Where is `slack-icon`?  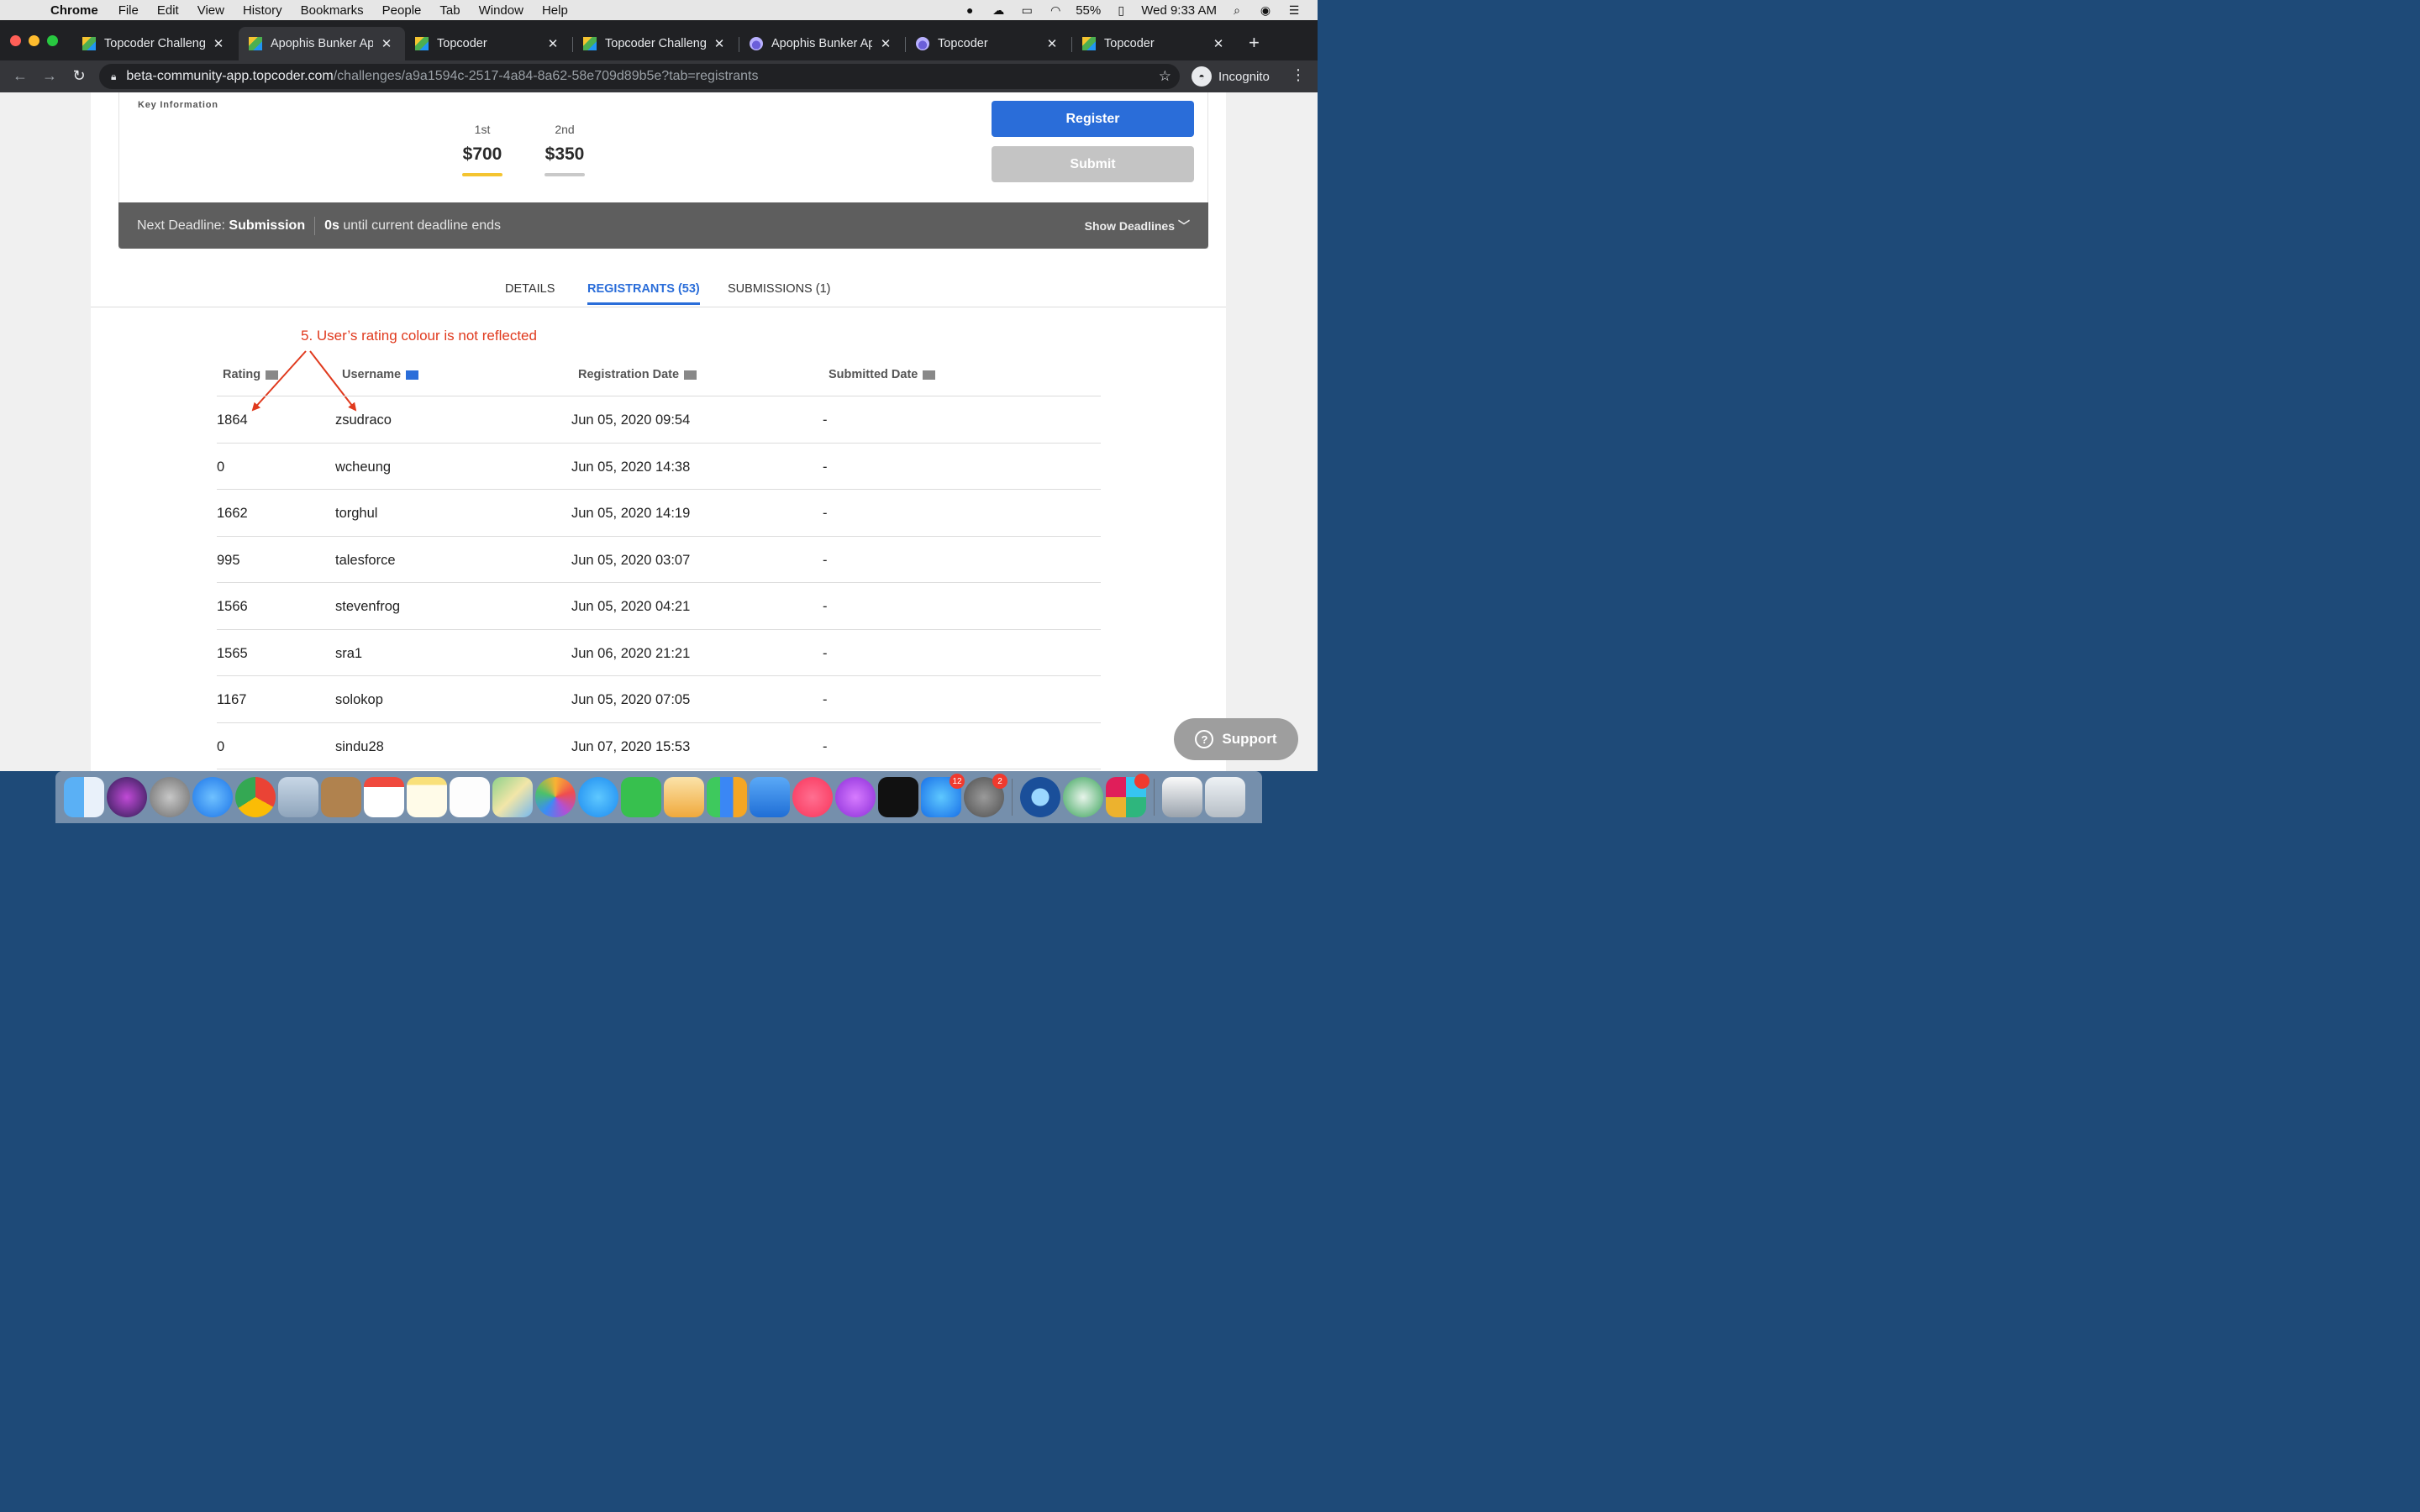 slack-icon is located at coordinates (1128, 795).